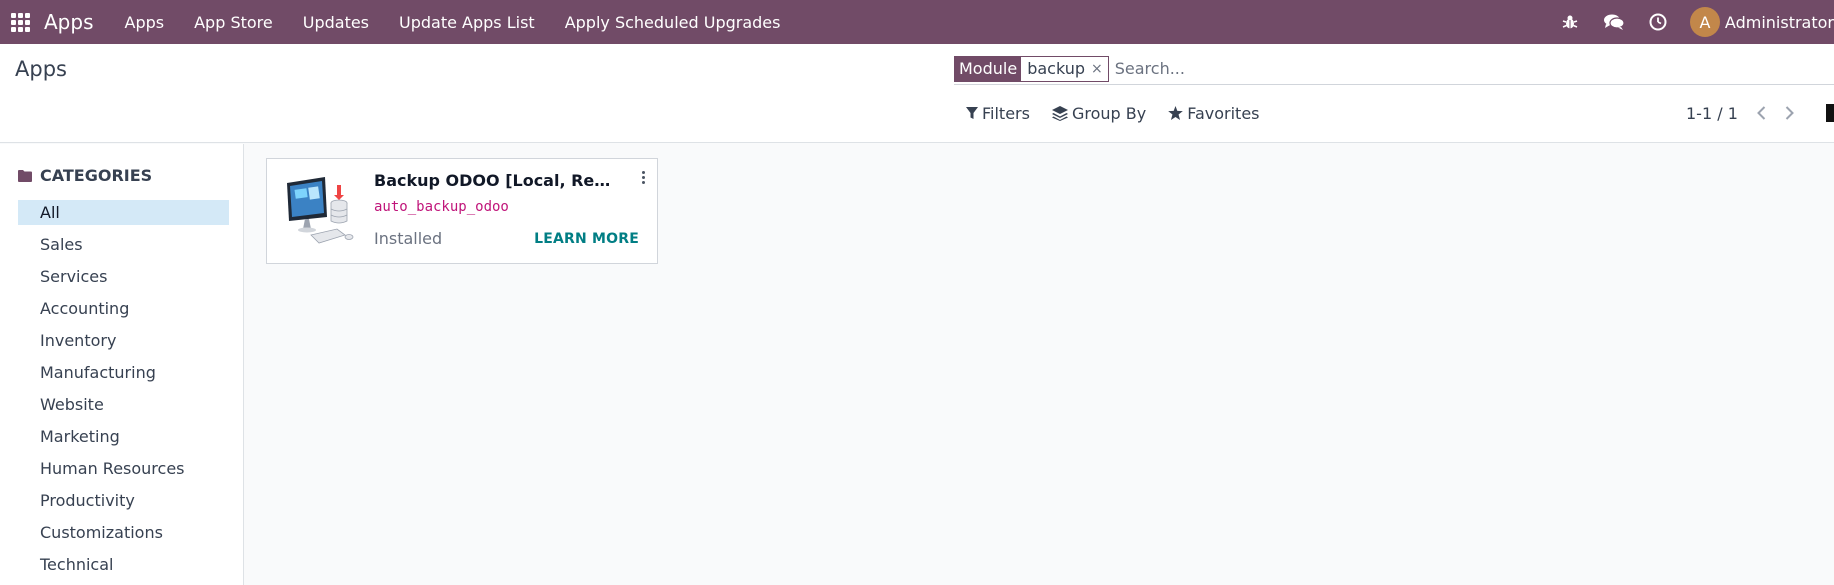 The width and height of the screenshot is (1834, 585). Describe the element at coordinates (1712, 113) in the screenshot. I see `pager-value: 1-1 / 1` at that location.